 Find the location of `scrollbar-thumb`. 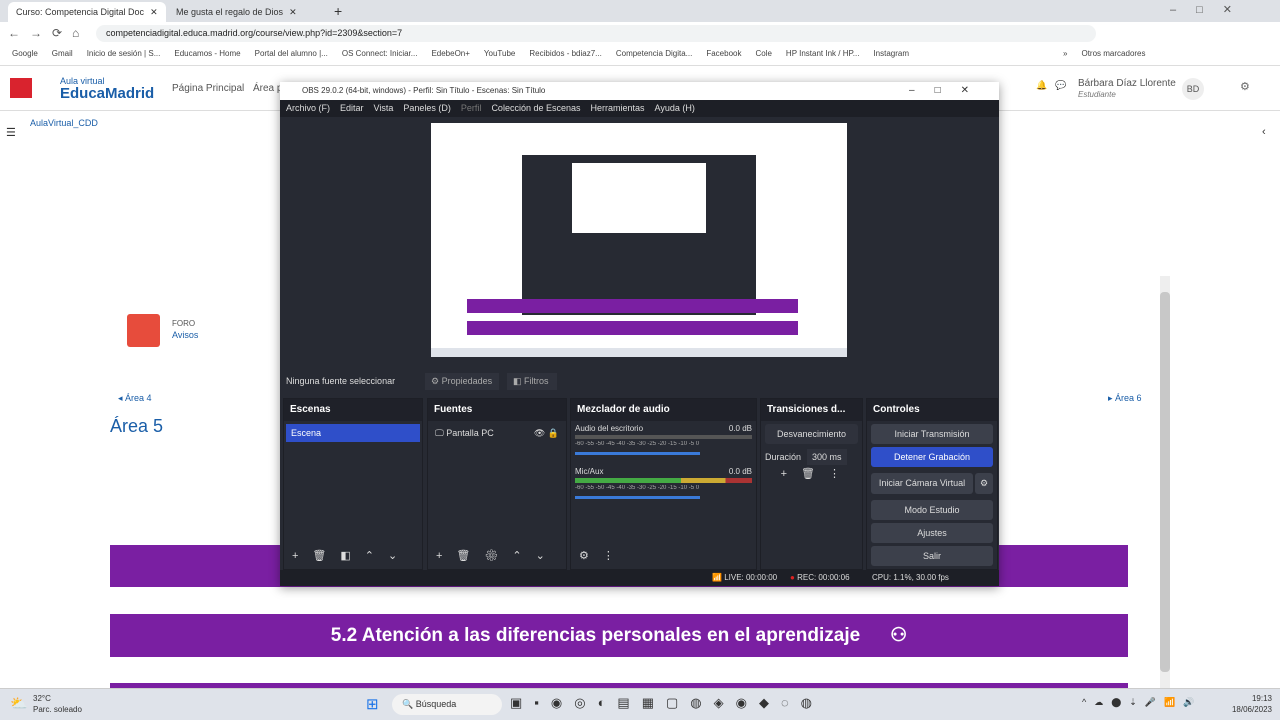

scrollbar-thumb is located at coordinates (1165, 482).